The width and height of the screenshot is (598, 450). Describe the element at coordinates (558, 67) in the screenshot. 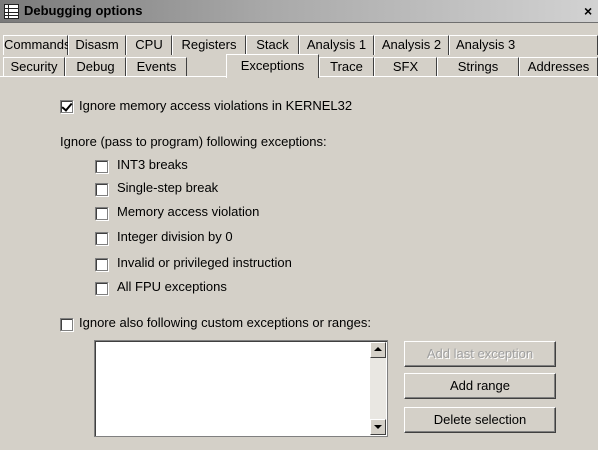

I see `tab-addresses: Addresses` at that location.